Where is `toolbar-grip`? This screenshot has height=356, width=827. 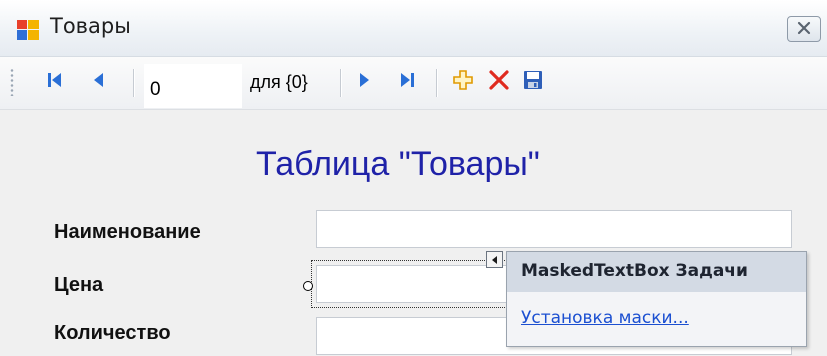
toolbar-grip is located at coordinates (12, 82).